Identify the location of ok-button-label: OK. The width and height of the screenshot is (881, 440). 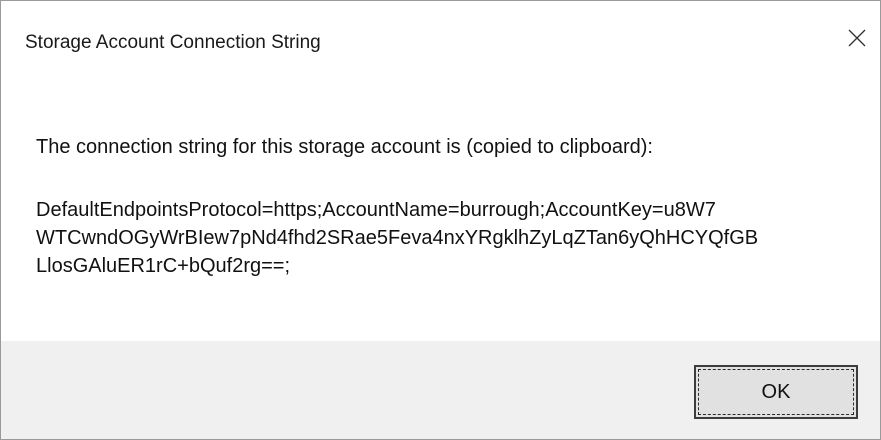
(776, 391).